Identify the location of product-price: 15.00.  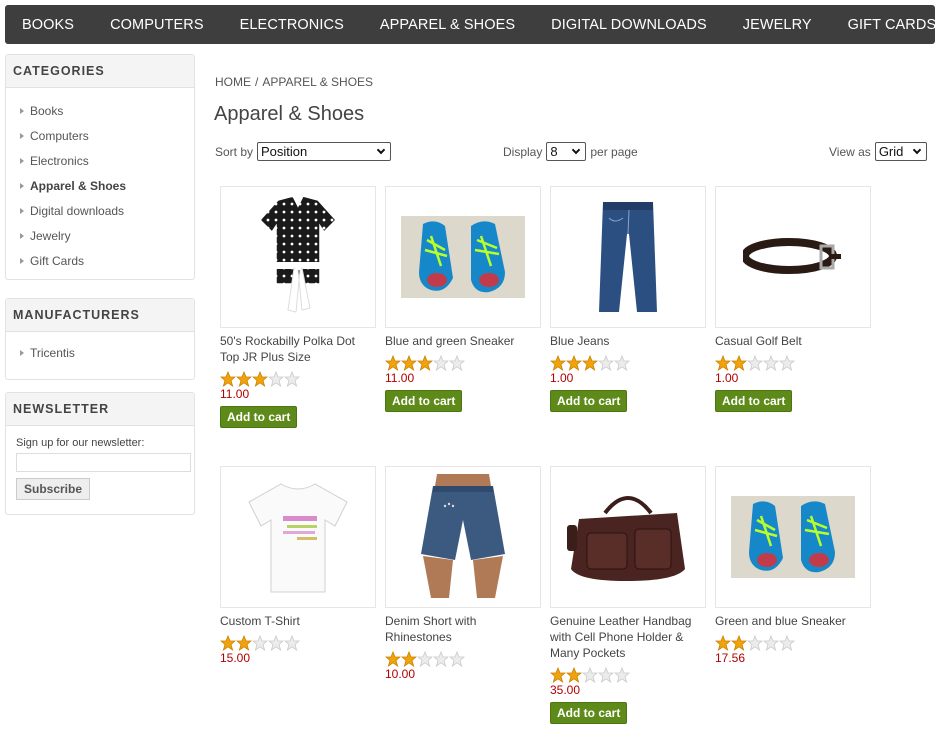
(235, 658).